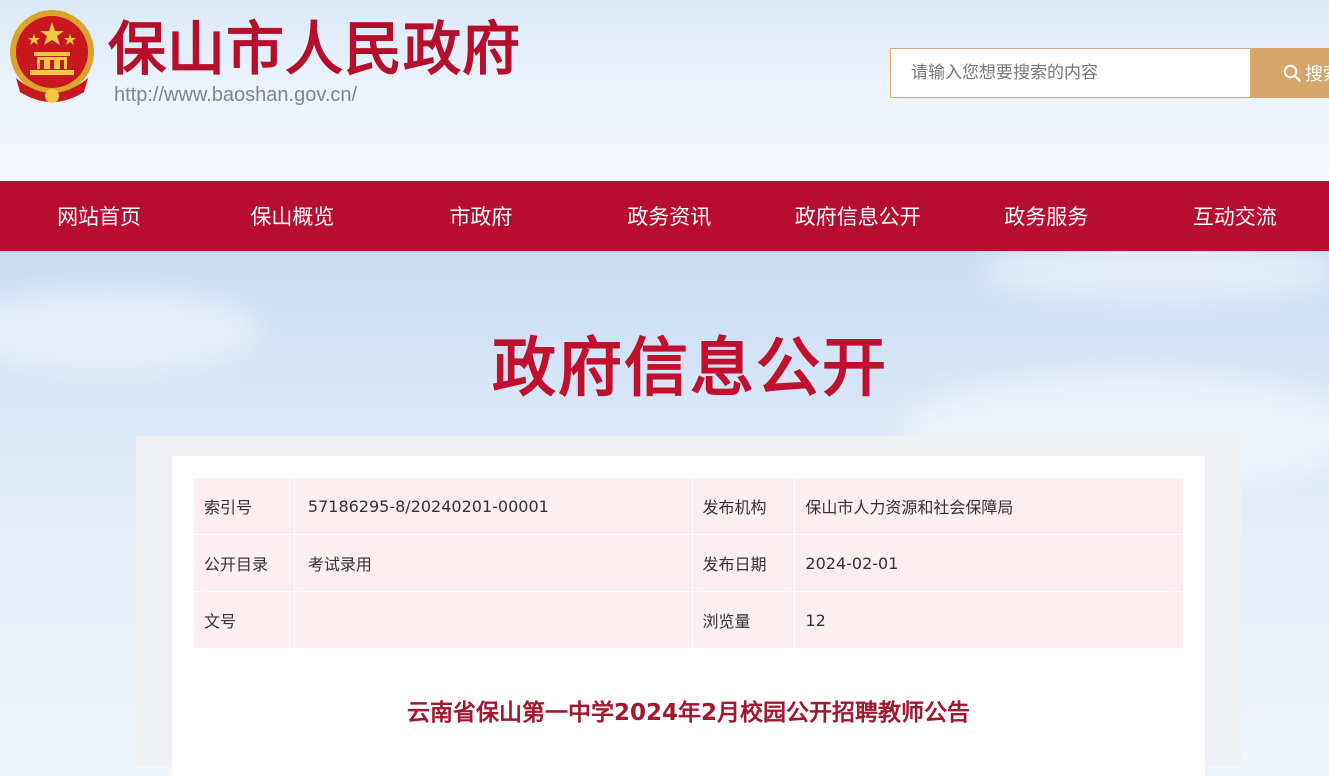 This screenshot has height=776, width=1329. What do you see at coordinates (1154, 276) in the screenshot?
I see `cloud-decoration` at bounding box center [1154, 276].